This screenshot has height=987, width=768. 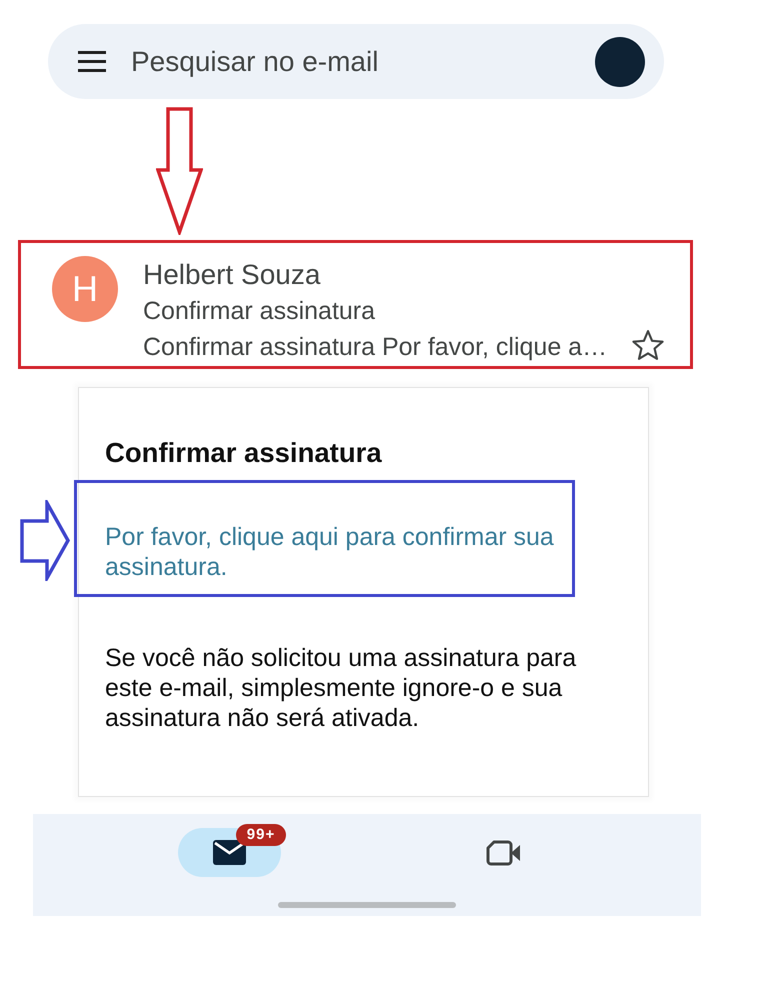 What do you see at coordinates (648, 345) in the screenshot?
I see `star-icon` at bounding box center [648, 345].